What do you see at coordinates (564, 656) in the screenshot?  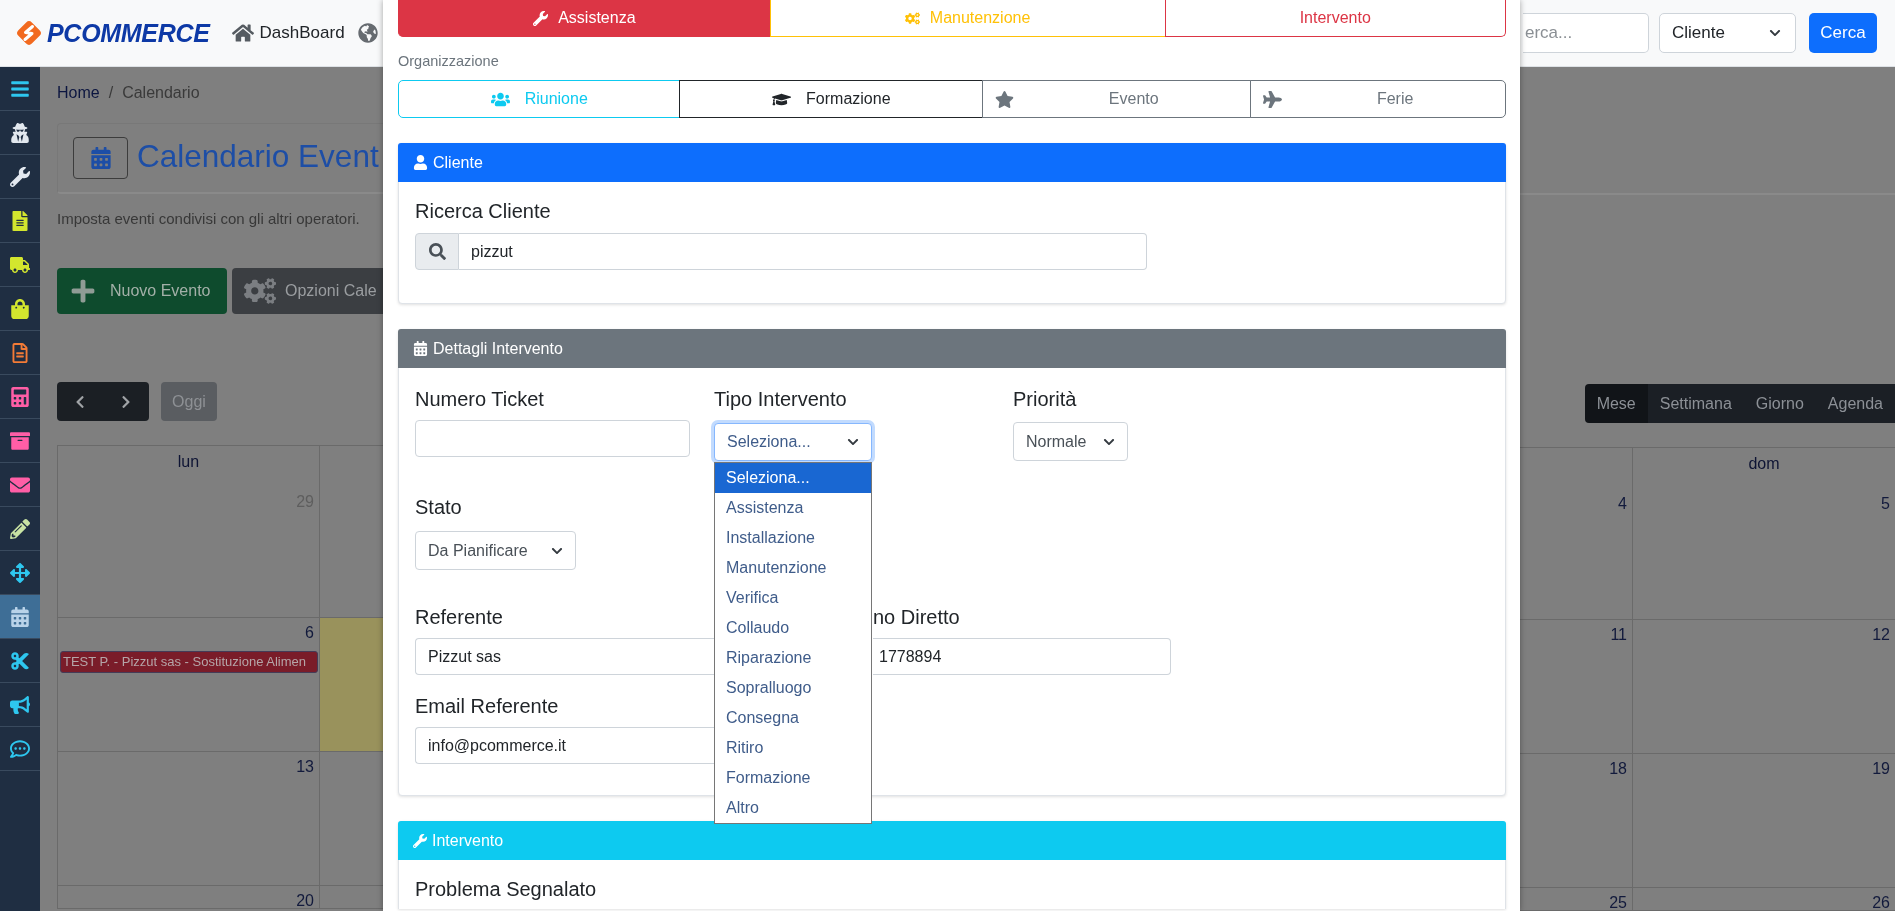 I see `input-field: Pizzut sas` at bounding box center [564, 656].